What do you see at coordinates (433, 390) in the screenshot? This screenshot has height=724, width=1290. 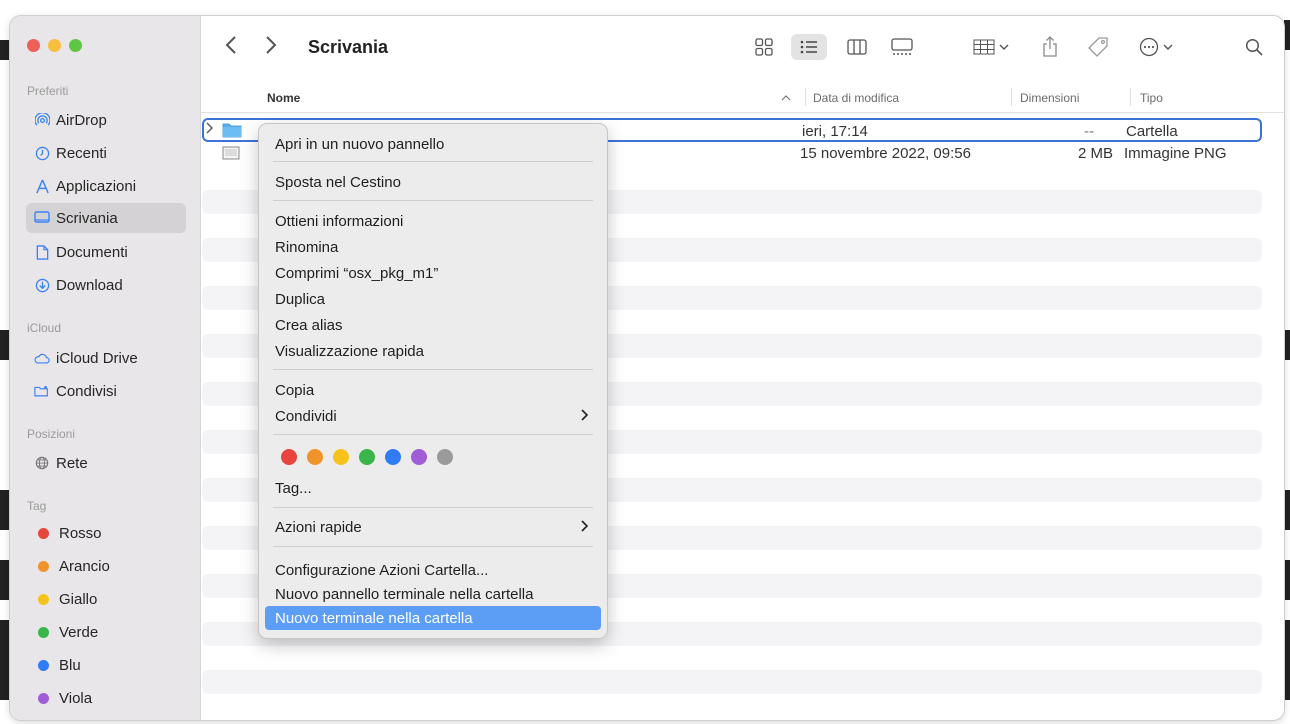 I see `menu-item-copy: Copia` at bounding box center [433, 390].